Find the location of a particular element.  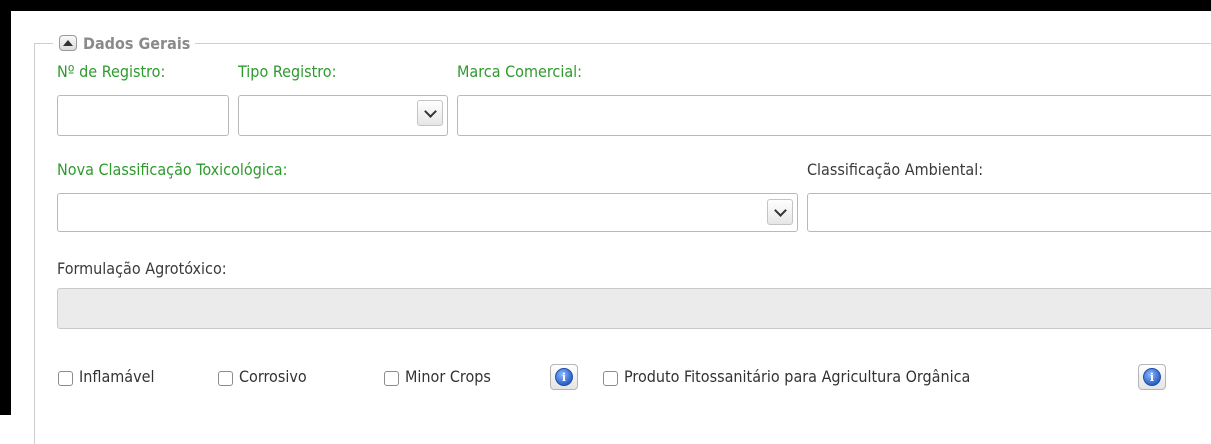

inflamavel-checkbox is located at coordinates (65, 378).